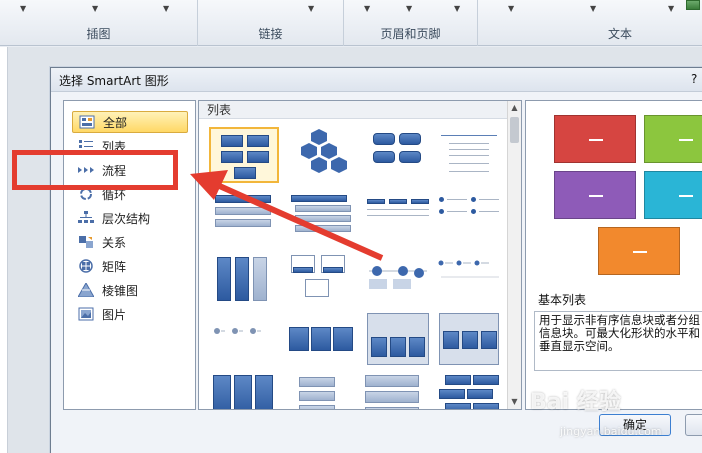 Image resolution: width=702 pixels, height=453 pixels. Describe the element at coordinates (611, 431) in the screenshot. I see `watermark-url: jingyan.baidu.com` at that location.